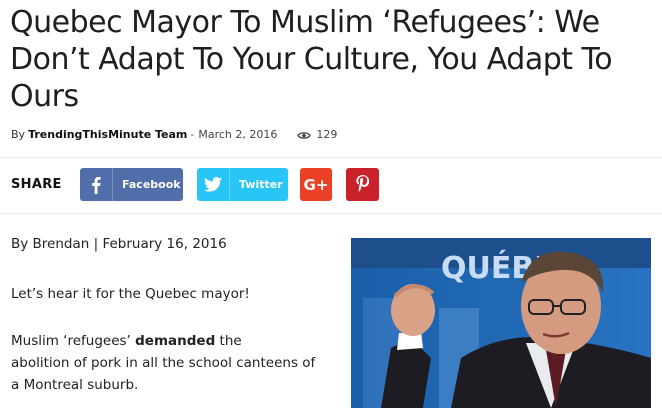  Describe the element at coordinates (119, 244) in the screenshot. I see `article-byline: By Brendan | February 16, 2016` at that location.